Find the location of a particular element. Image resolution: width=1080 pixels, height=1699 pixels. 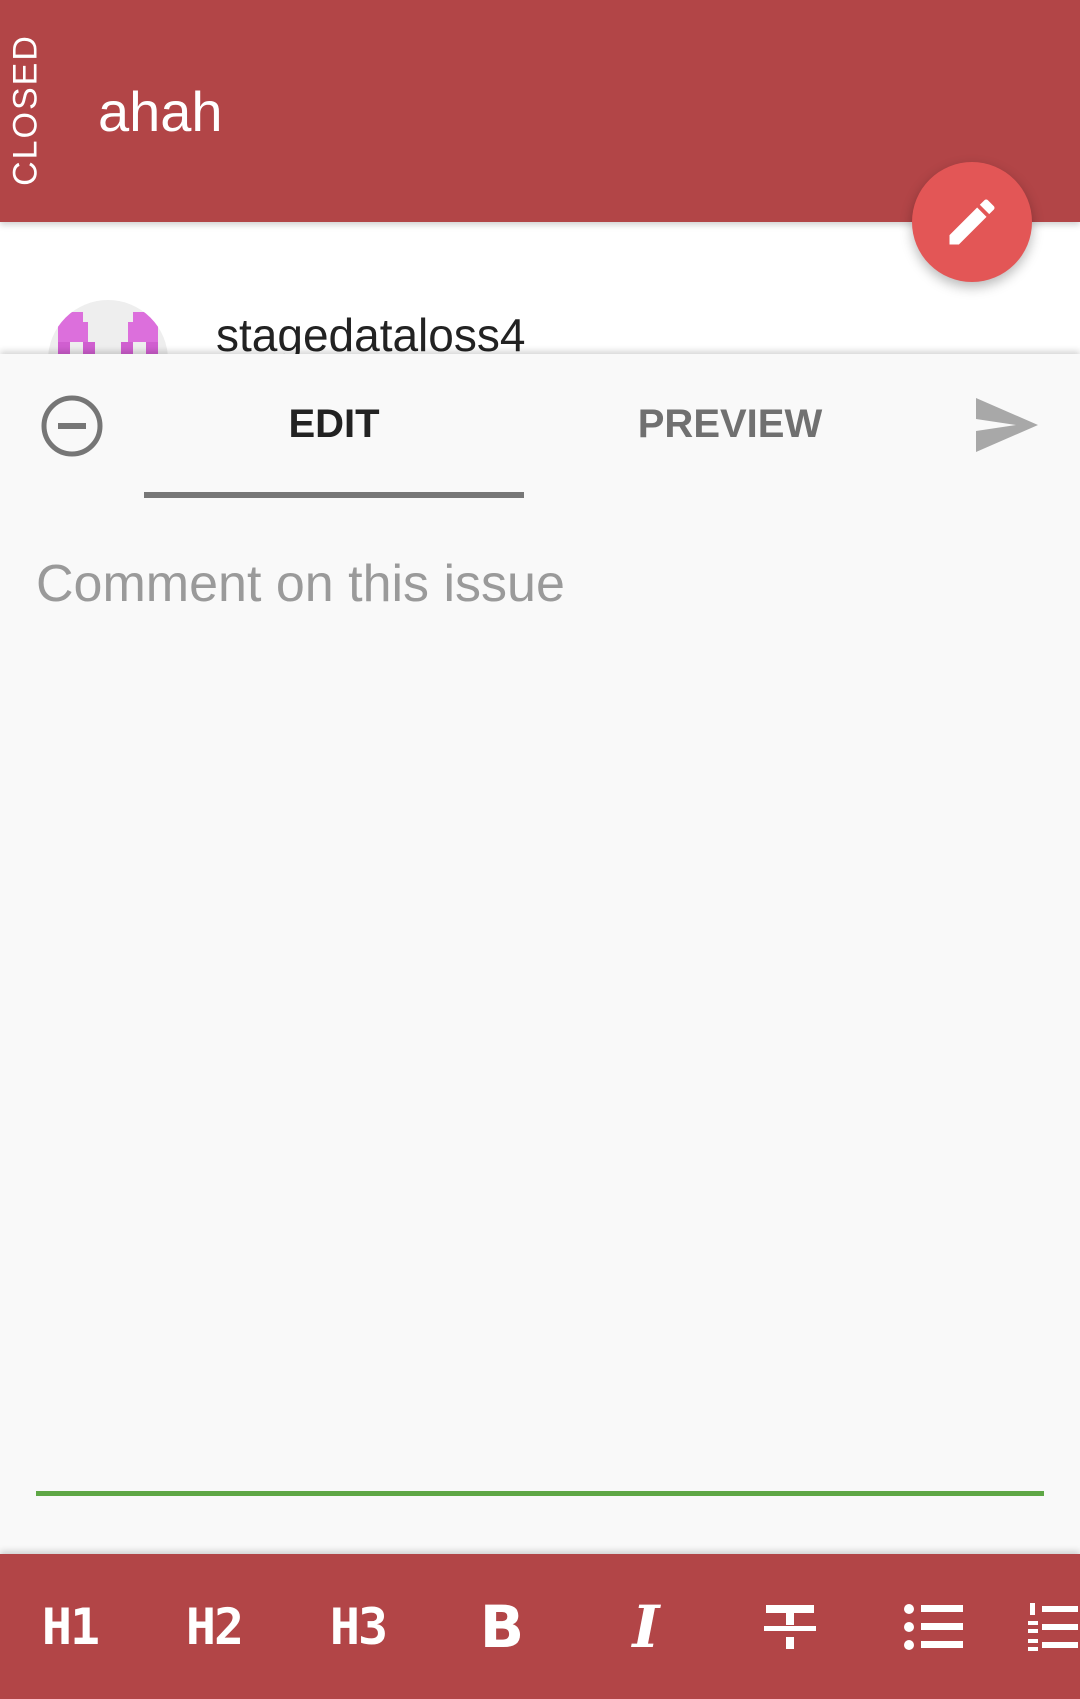

comment-input-underline is located at coordinates (540, 1493).